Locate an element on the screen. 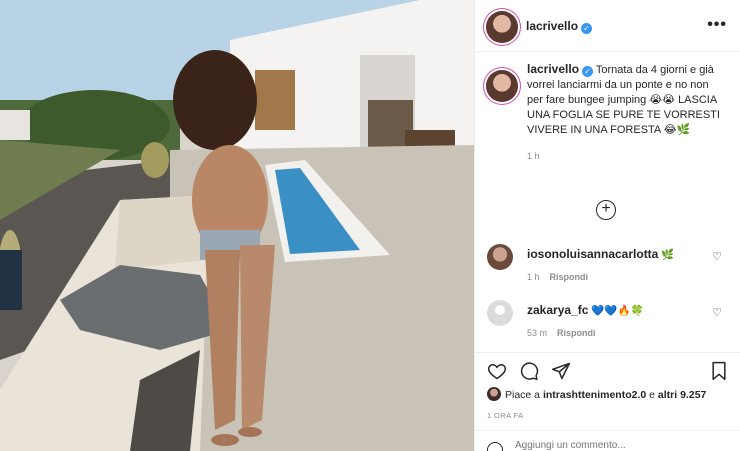  emoji-icon is located at coordinates (495, 446).